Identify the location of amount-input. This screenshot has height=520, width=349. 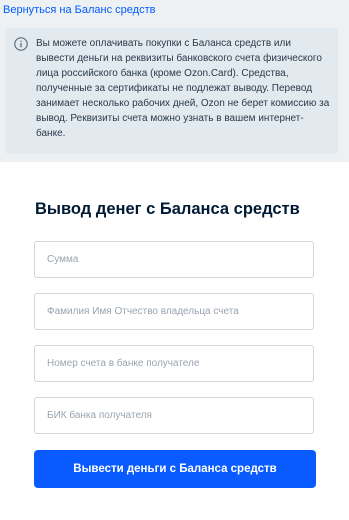
(174, 259).